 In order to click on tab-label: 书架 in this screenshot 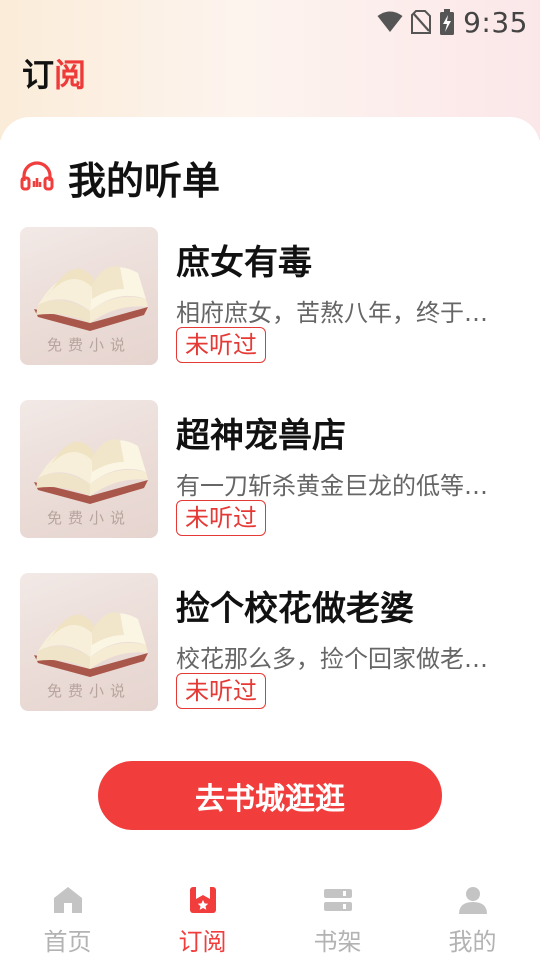, I will do `click(337, 942)`.